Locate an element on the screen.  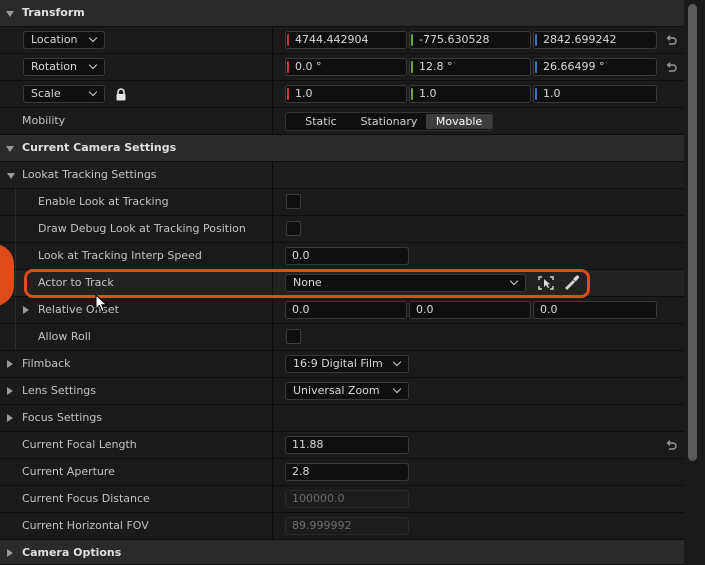
lock-icon is located at coordinates (121, 94).